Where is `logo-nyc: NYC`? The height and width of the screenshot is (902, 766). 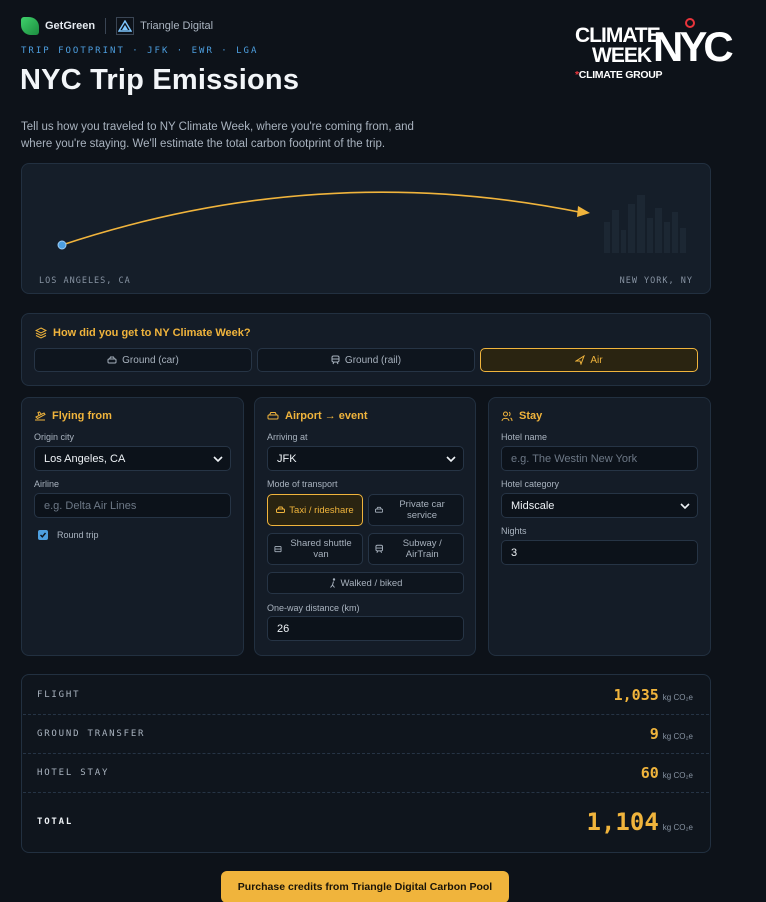
logo-nyc: NYC is located at coordinates (693, 46).